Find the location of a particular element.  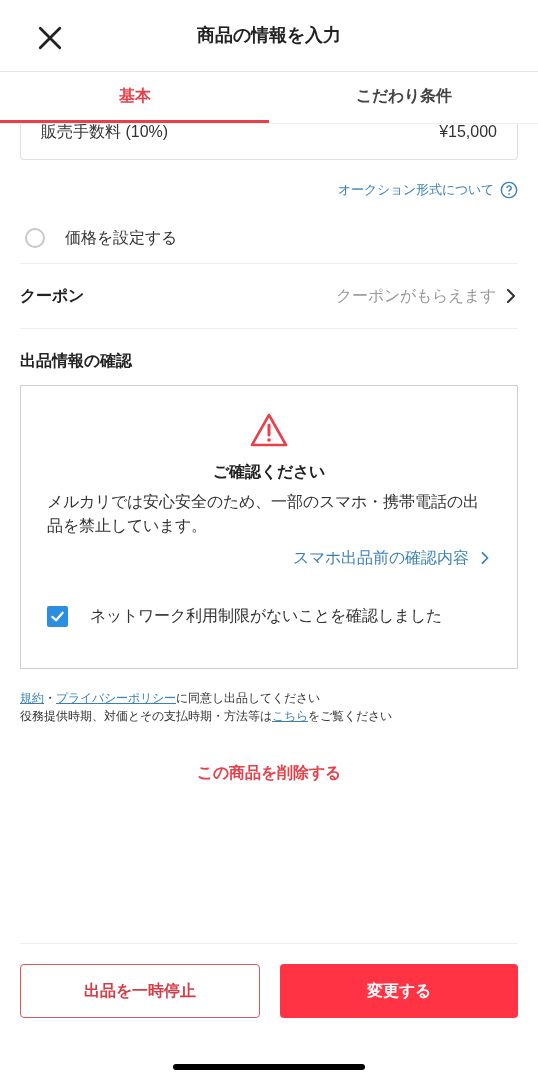

fee-label: 販売手数料 (10%) is located at coordinates (105, 132).